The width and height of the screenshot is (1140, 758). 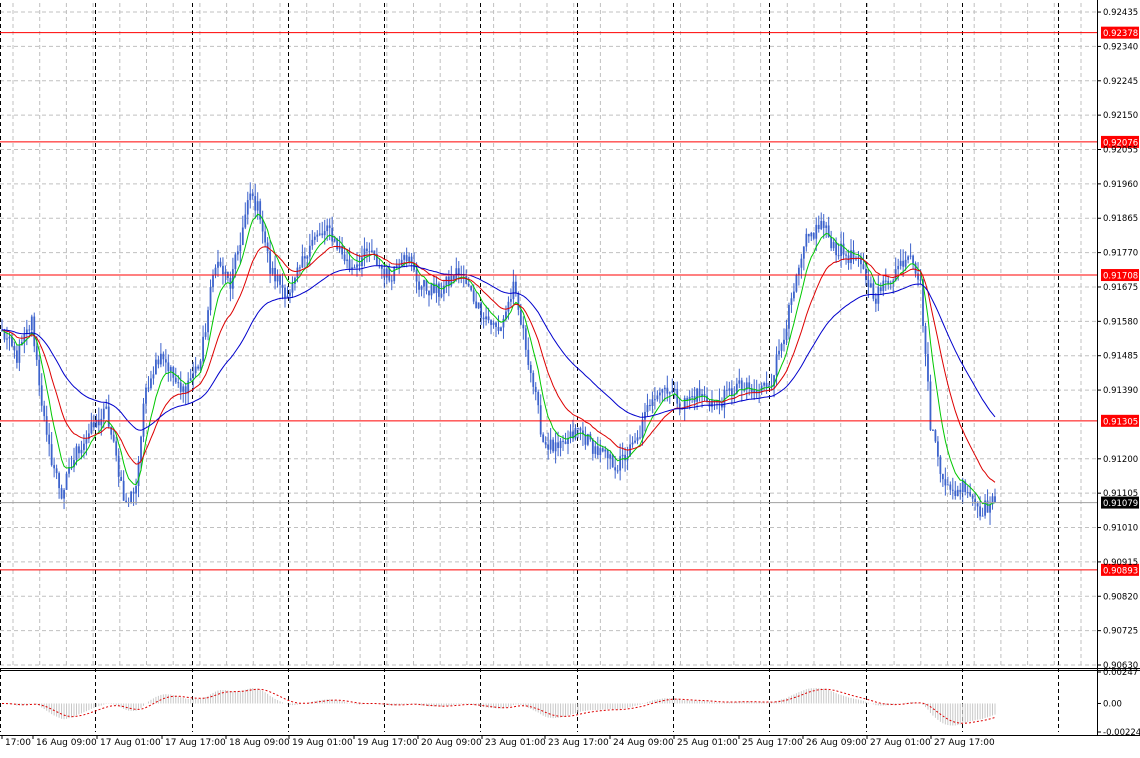 I want to click on osc-tick-label: -0.00224, so click(x=1121, y=733).